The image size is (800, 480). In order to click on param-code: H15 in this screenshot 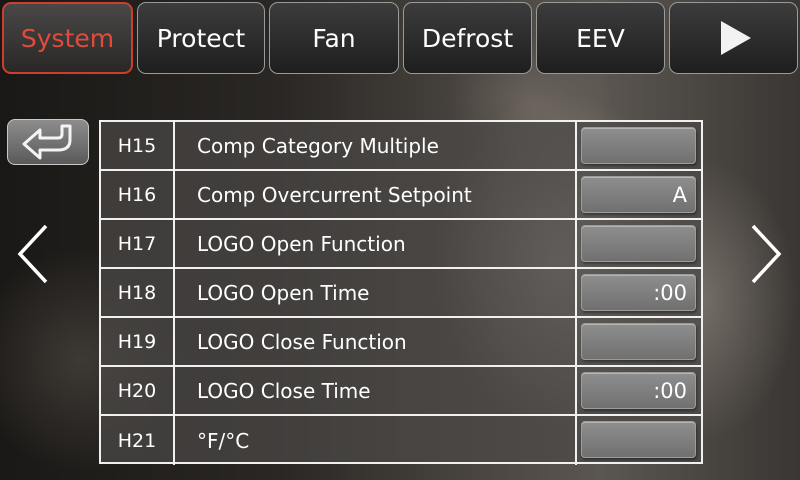, I will do `click(138, 145)`.